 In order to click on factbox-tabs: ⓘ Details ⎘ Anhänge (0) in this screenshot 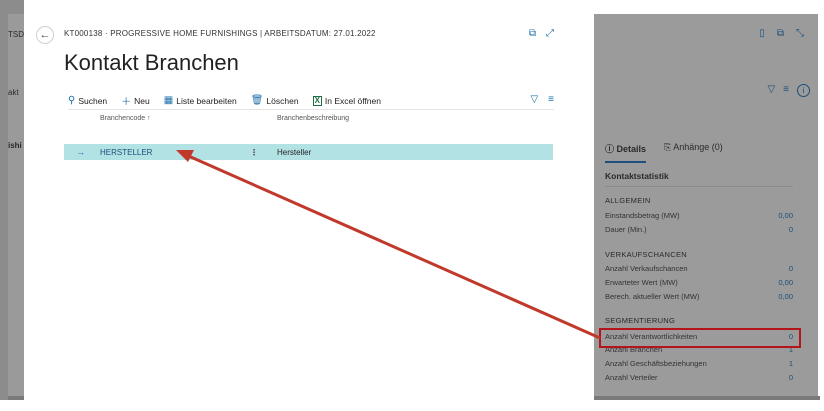, I will do `click(664, 152)`.